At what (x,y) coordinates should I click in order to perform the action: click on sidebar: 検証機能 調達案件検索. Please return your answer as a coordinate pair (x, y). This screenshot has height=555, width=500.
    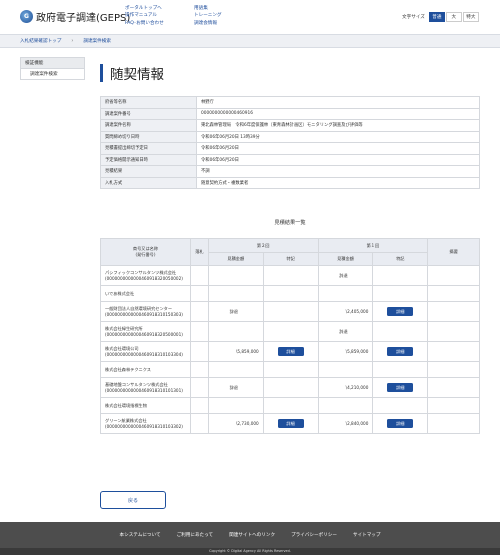
    Looking at the image, I should click on (52, 68).